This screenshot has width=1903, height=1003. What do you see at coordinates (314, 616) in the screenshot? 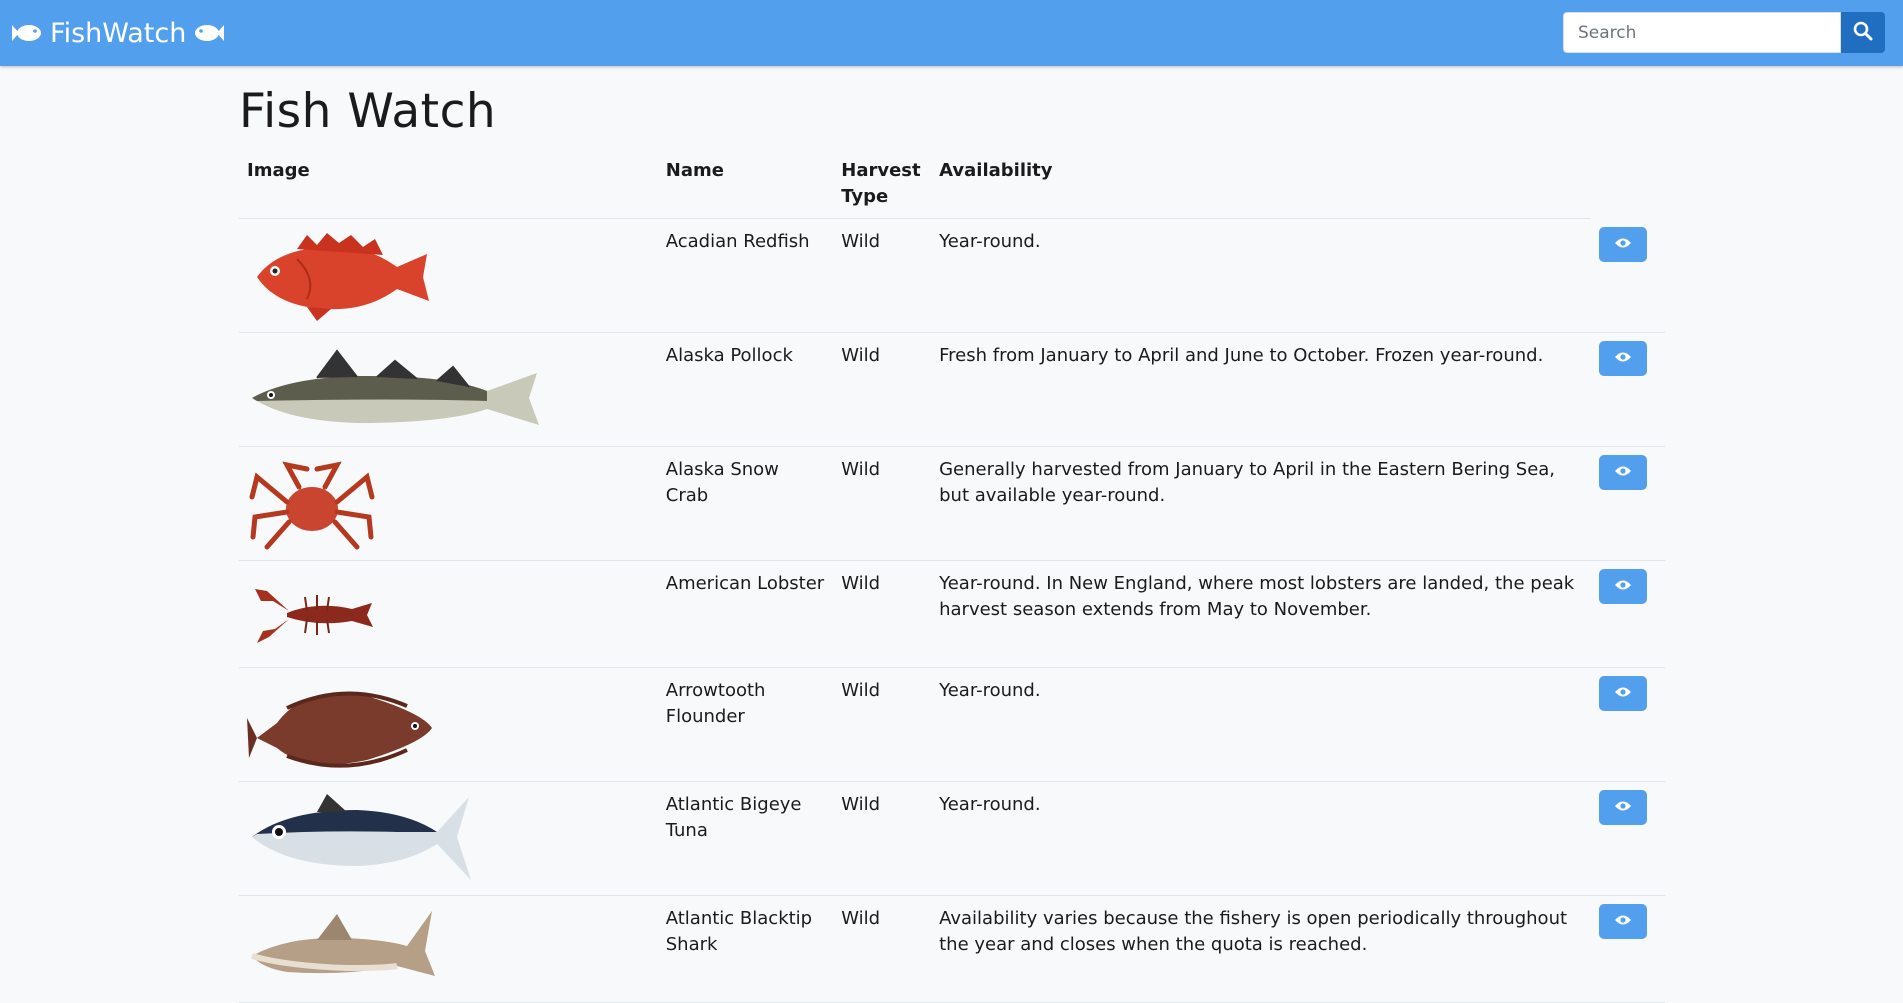
I see `lobster-image` at bounding box center [314, 616].